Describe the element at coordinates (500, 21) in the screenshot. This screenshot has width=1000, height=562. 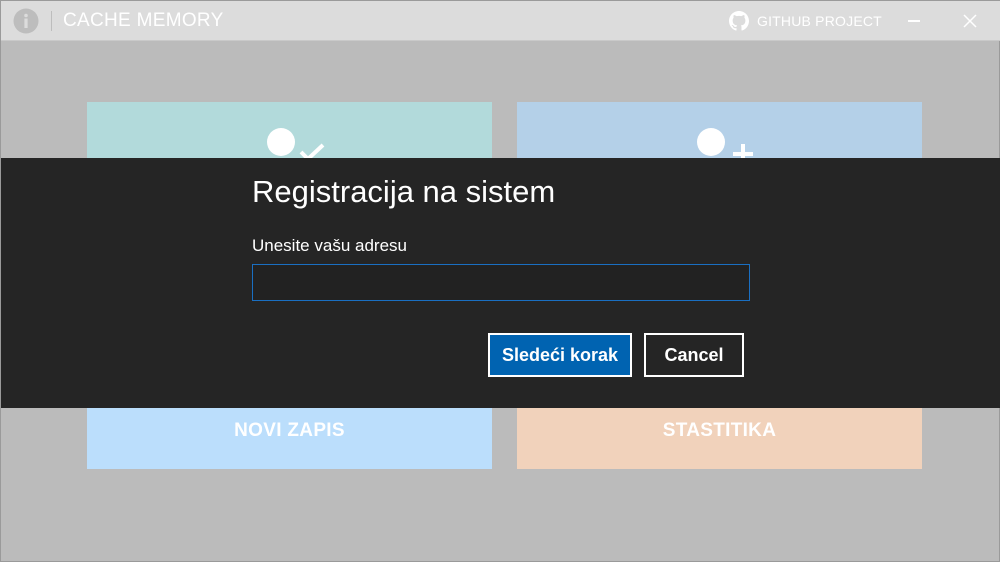
I see `title-bar: CACHE MEMORY GITHUB PROJECT` at that location.